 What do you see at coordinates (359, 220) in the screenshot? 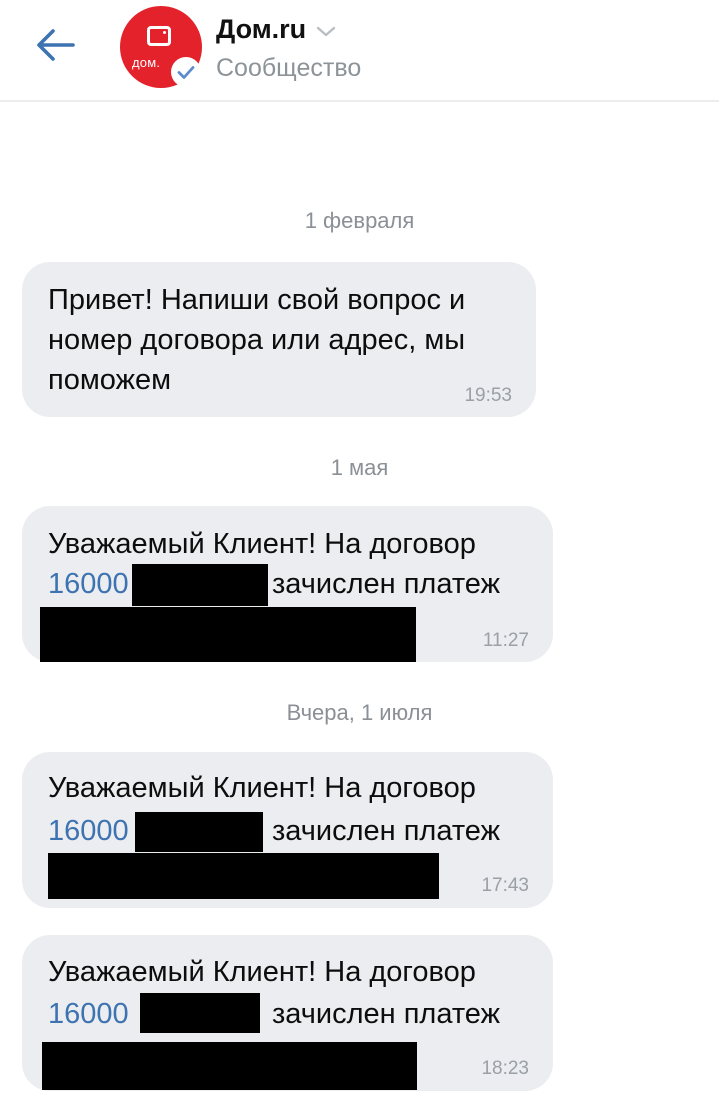
I see `date-separator: 1 февраля` at bounding box center [359, 220].